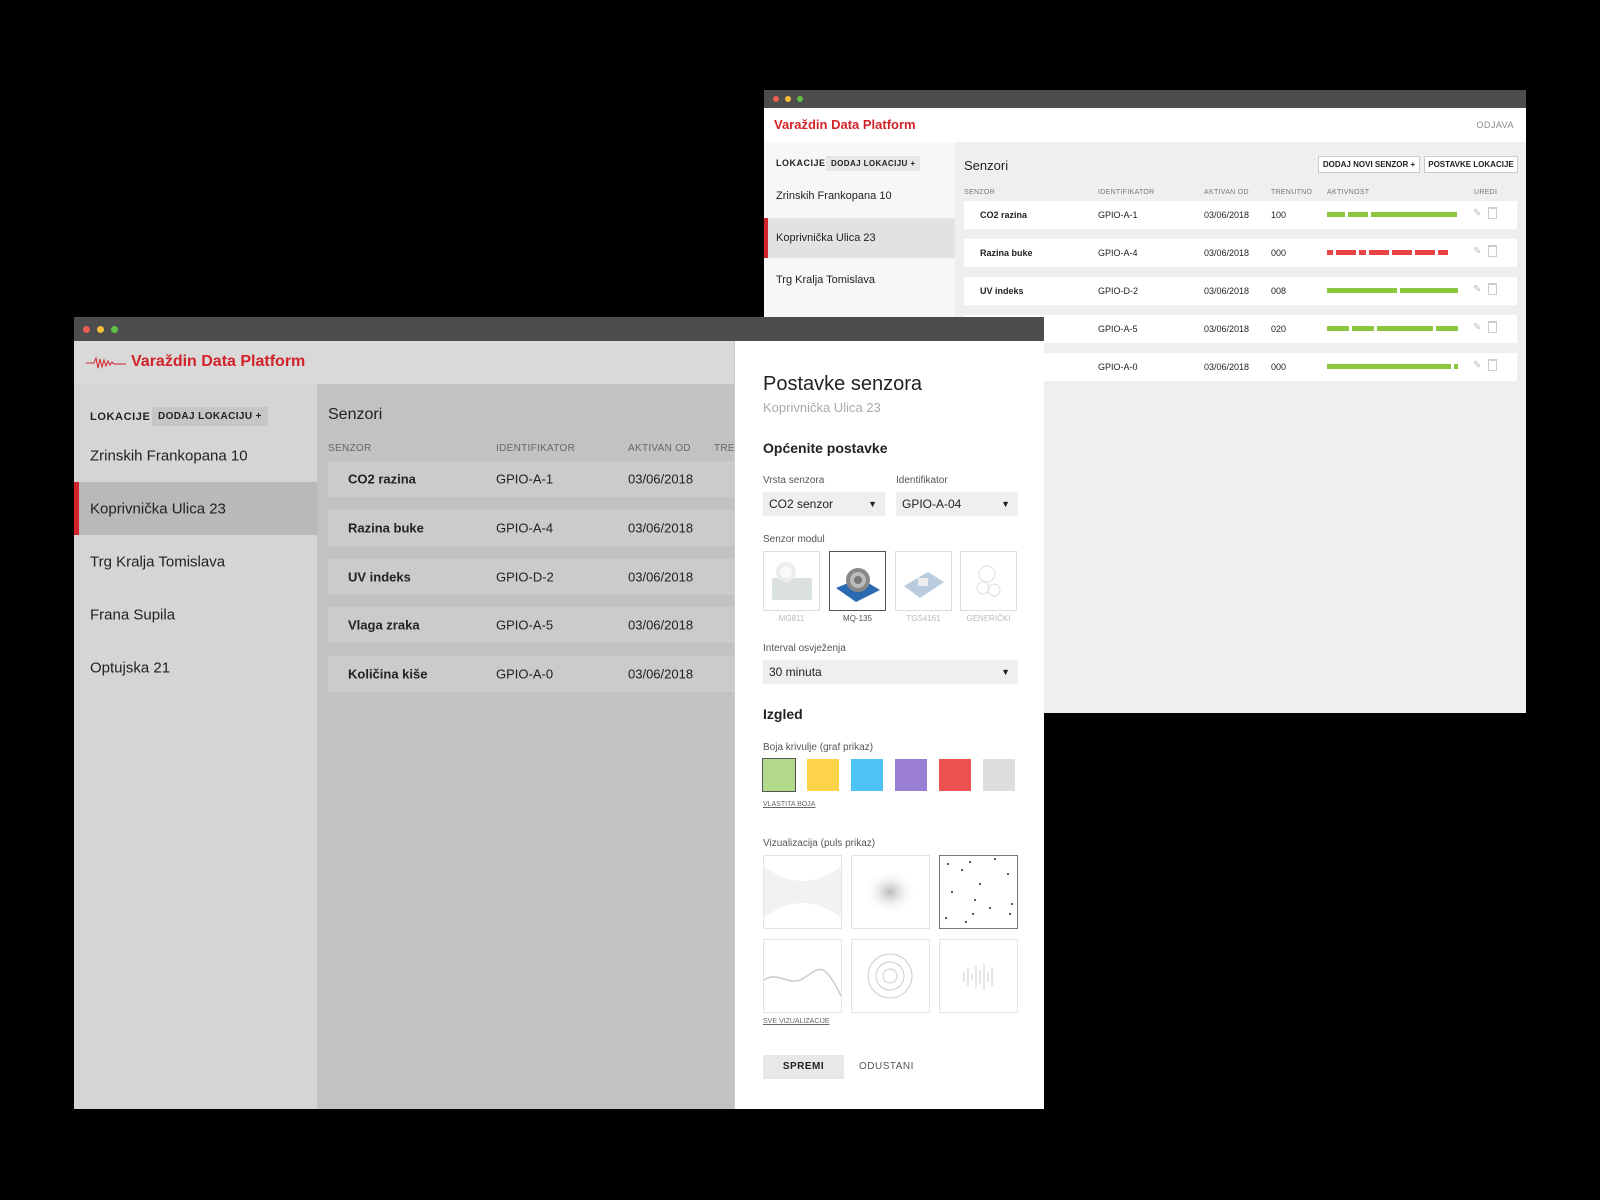 The image size is (1600, 1200). What do you see at coordinates (803, 1067) in the screenshot?
I see `save-button: SPREMI` at bounding box center [803, 1067].